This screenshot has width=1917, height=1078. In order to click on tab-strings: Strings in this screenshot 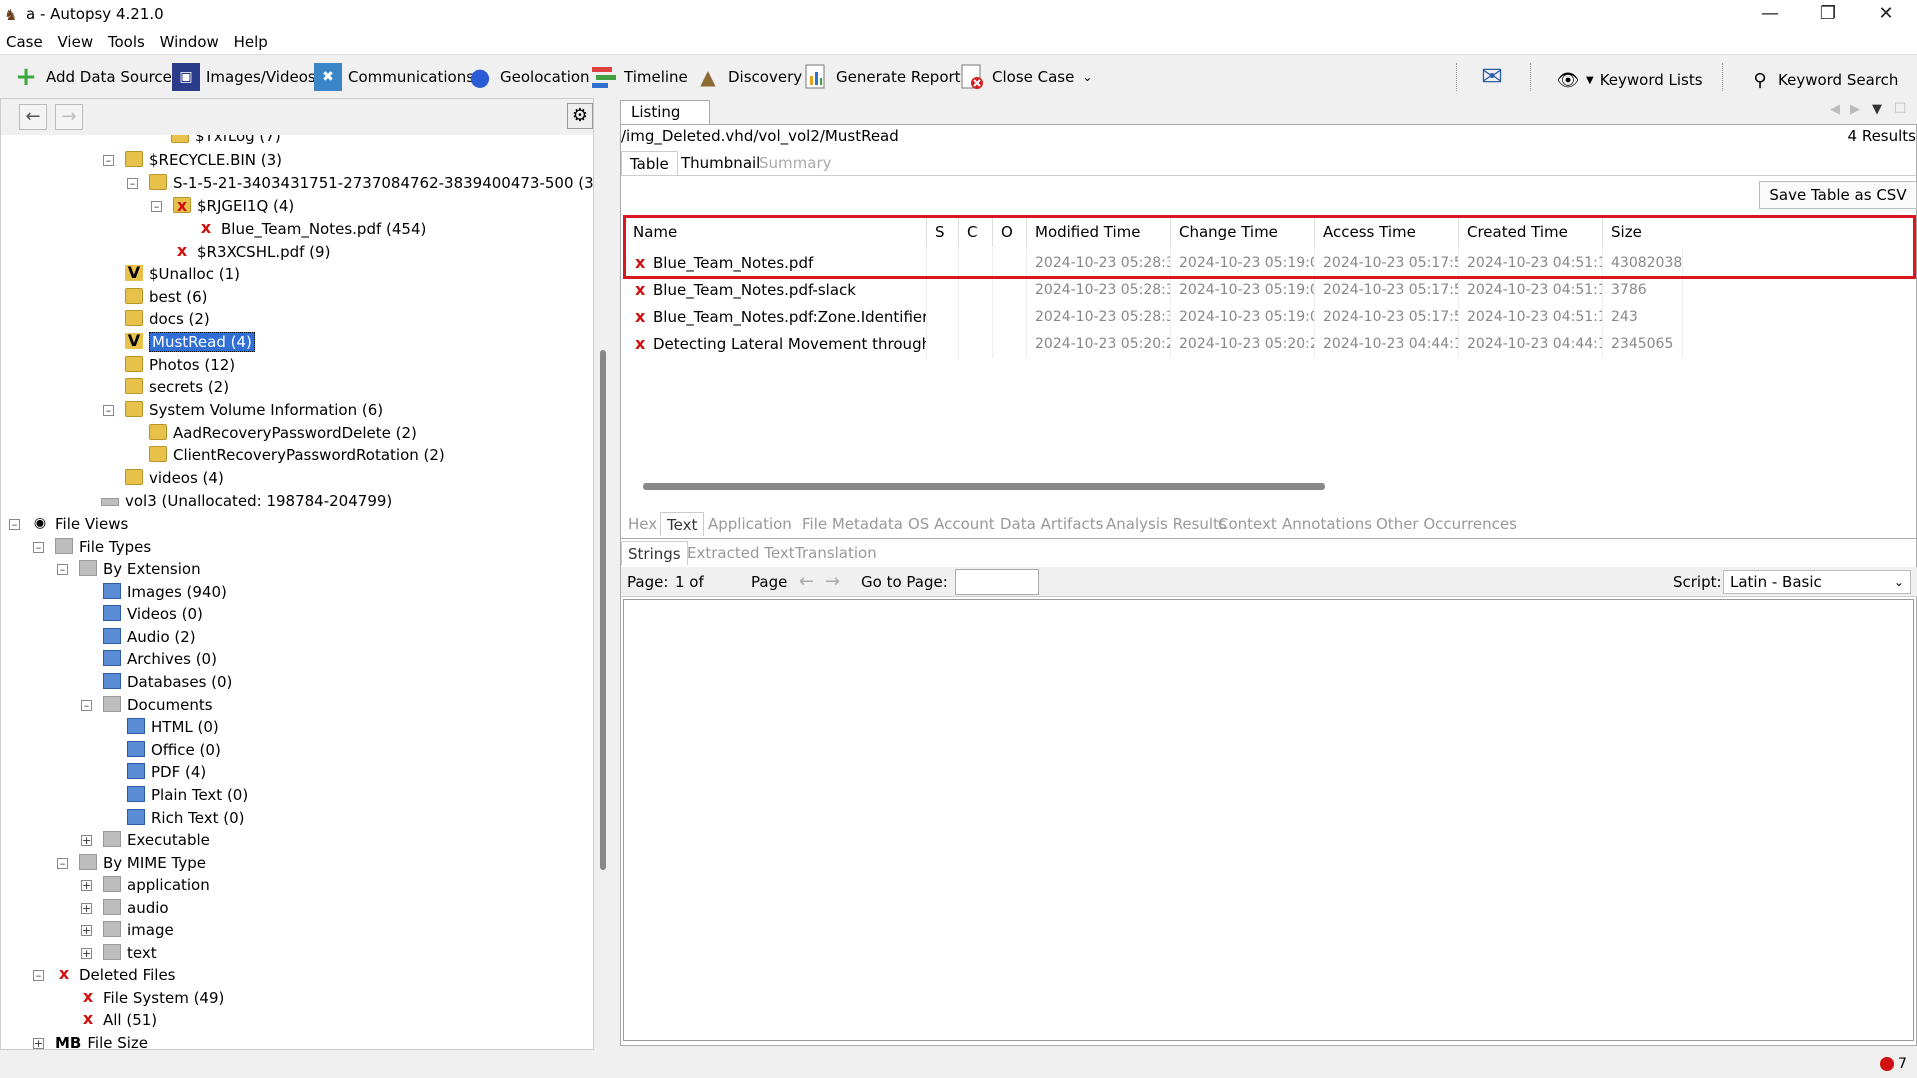, I will do `click(654, 553)`.